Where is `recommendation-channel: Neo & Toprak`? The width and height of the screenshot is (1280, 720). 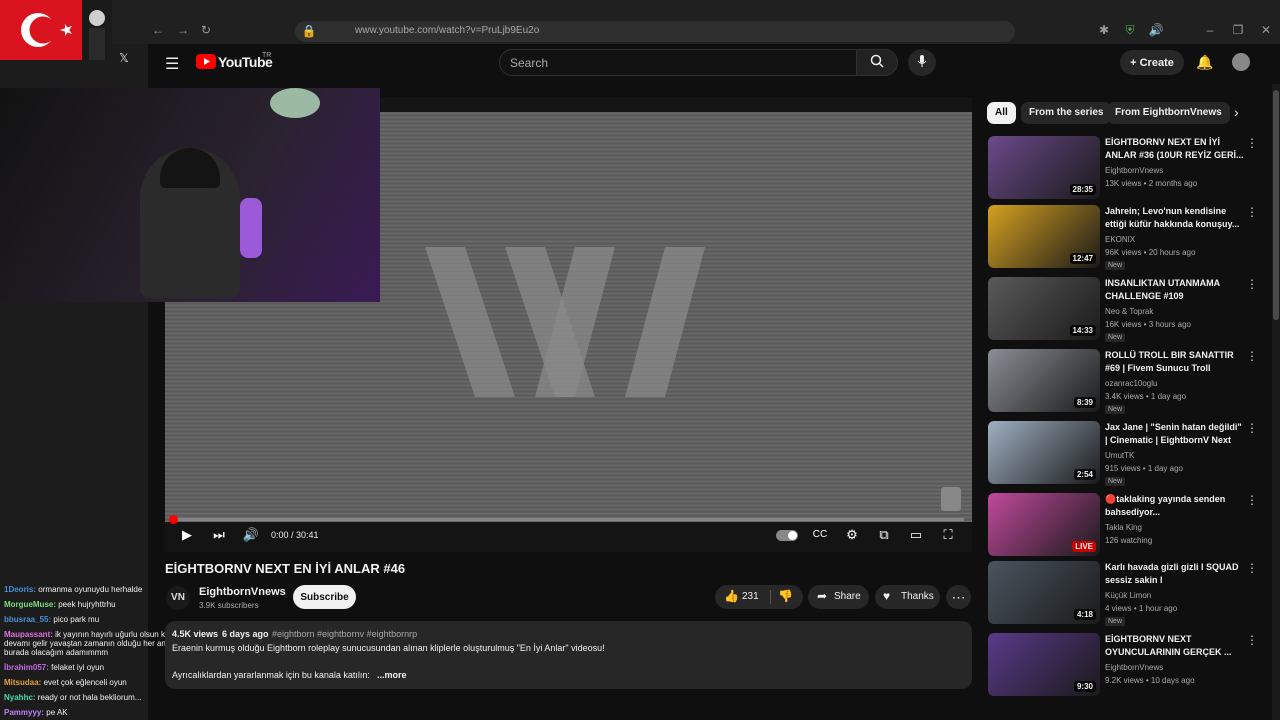
recommendation-channel: Neo & Toprak is located at coordinates (1129, 311).